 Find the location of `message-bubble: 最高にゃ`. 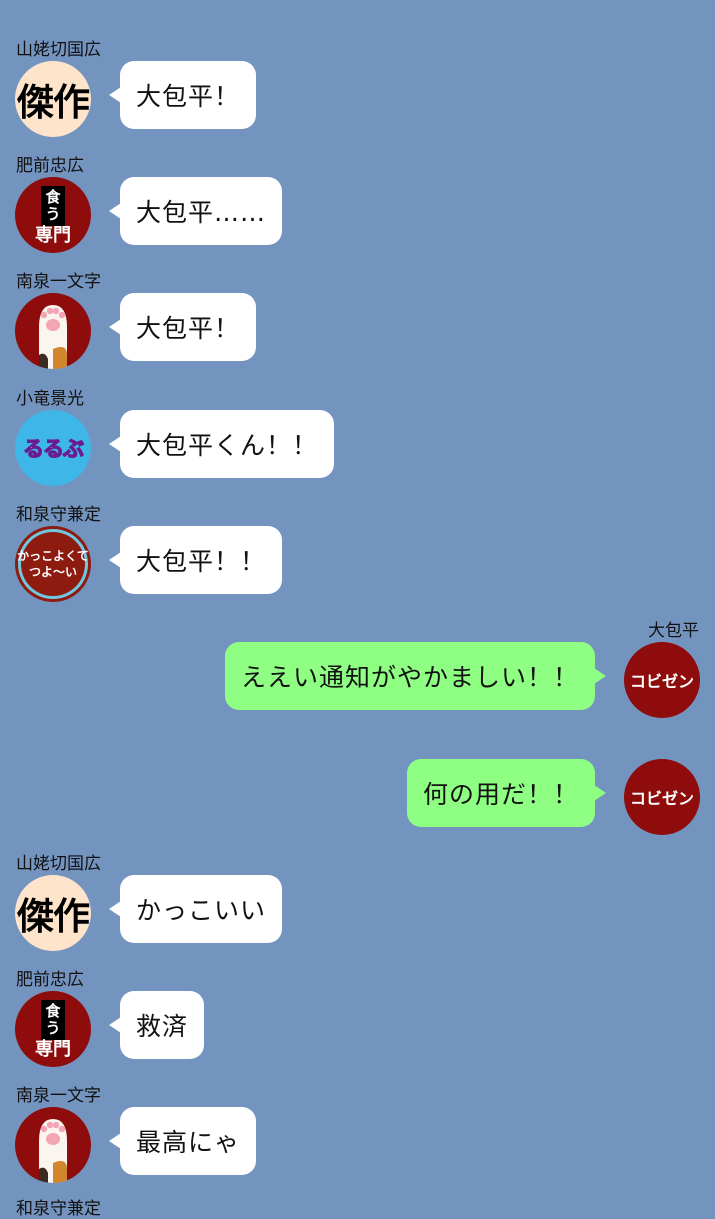

message-bubble: 最高にゃ is located at coordinates (182, 1141).